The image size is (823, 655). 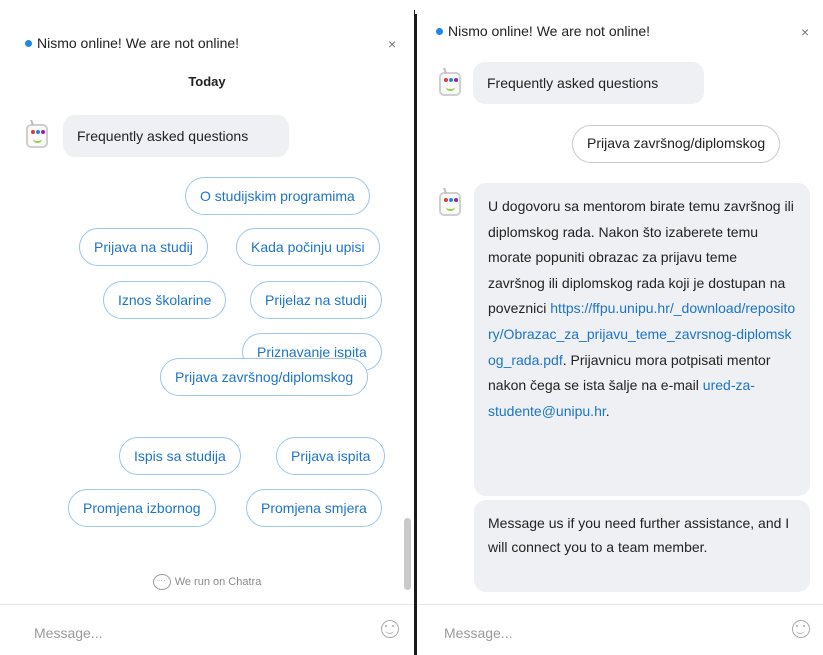 What do you see at coordinates (180, 456) in the screenshot?
I see `quick-reply-withdrawal: Ispis sa studija` at bounding box center [180, 456].